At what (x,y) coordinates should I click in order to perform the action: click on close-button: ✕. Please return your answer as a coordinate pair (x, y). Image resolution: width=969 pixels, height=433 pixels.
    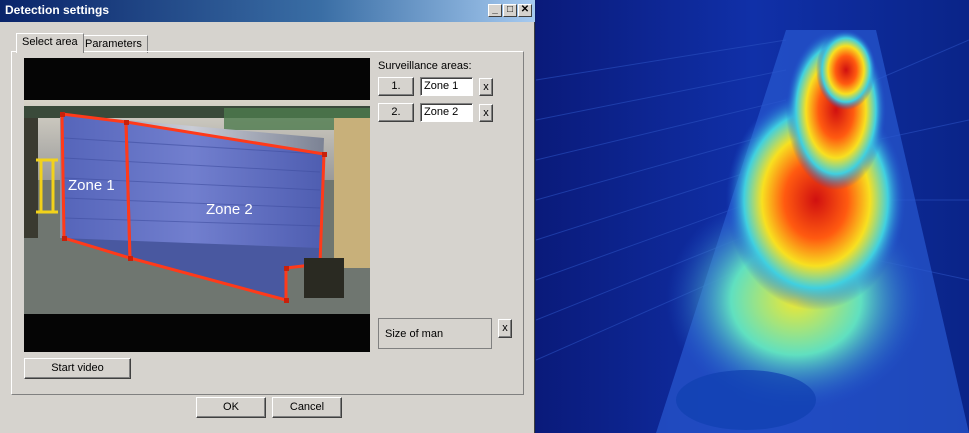
    Looking at the image, I should click on (525, 10).